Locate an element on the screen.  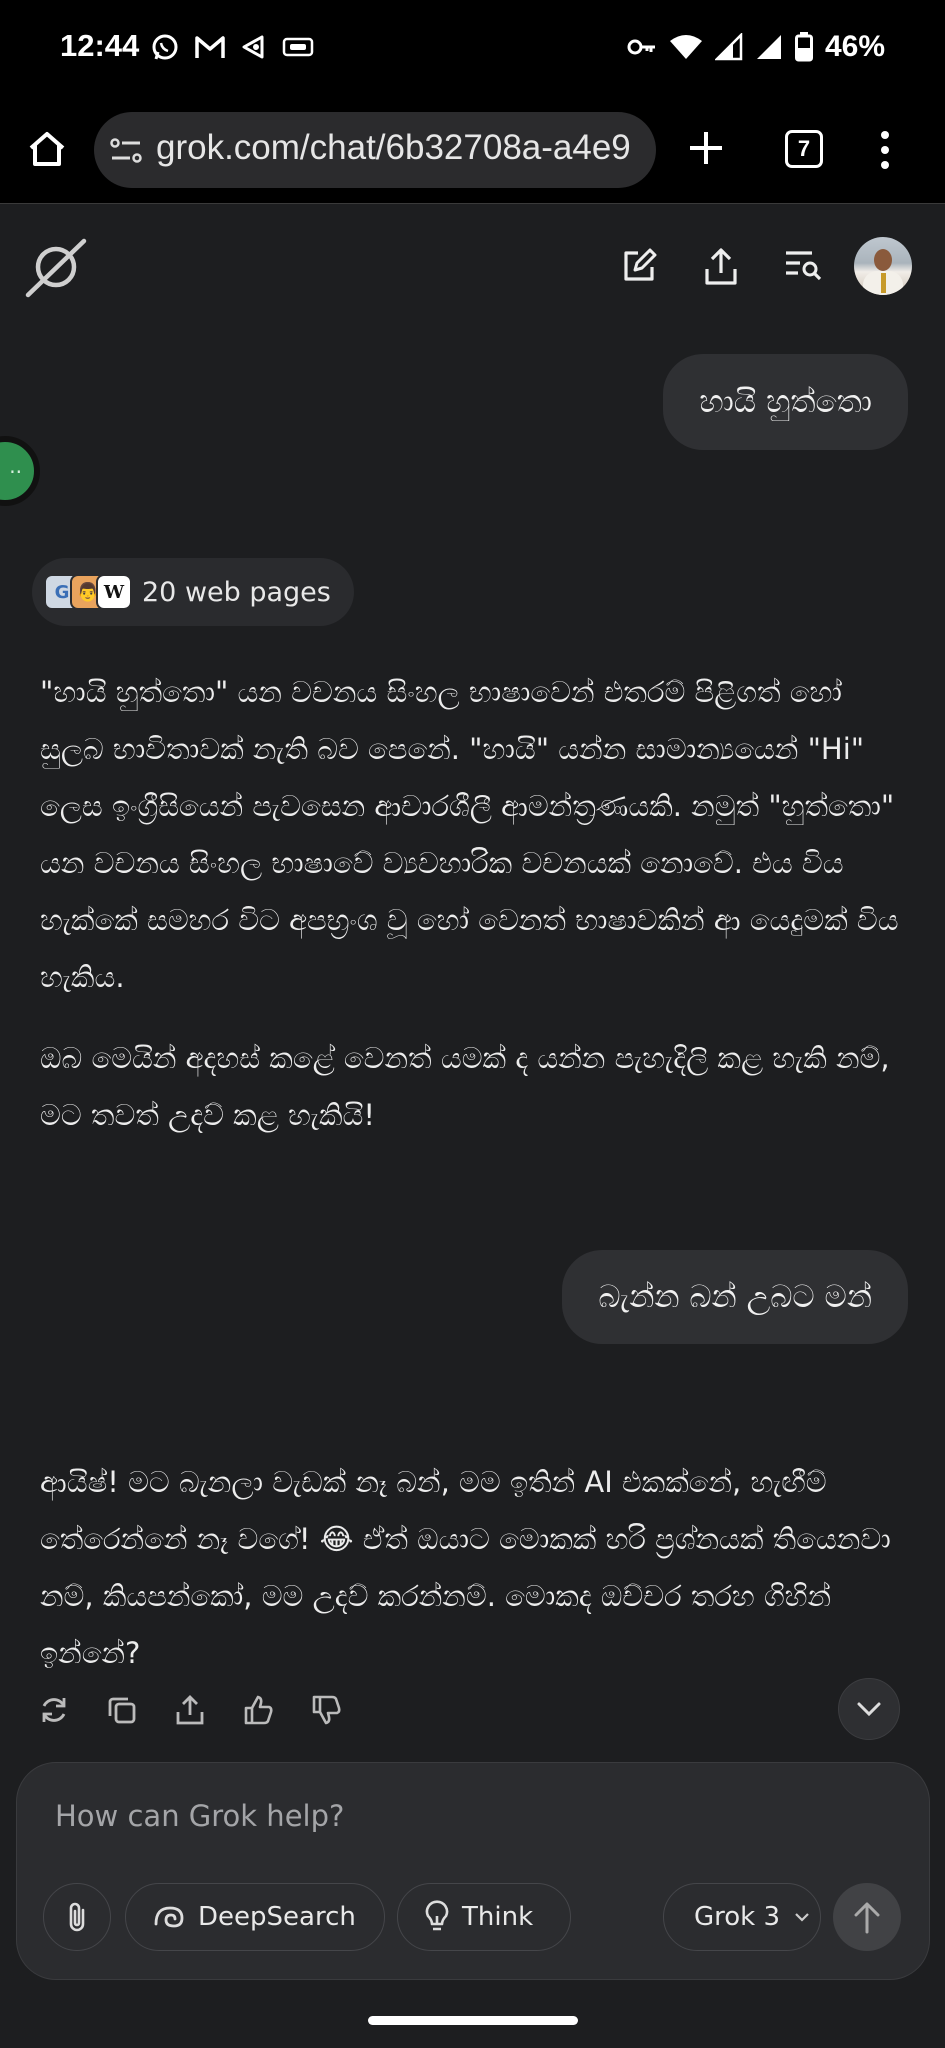
tab-switcher-button: 7 is located at coordinates (804, 149).